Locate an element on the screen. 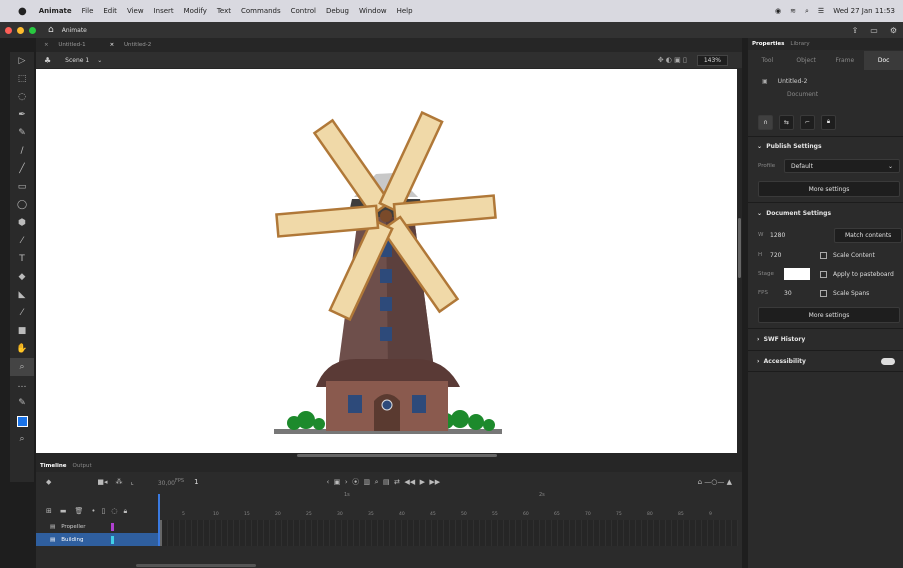 The height and width of the screenshot is (568, 903). match-contents-button: Match contents is located at coordinates (868, 235).